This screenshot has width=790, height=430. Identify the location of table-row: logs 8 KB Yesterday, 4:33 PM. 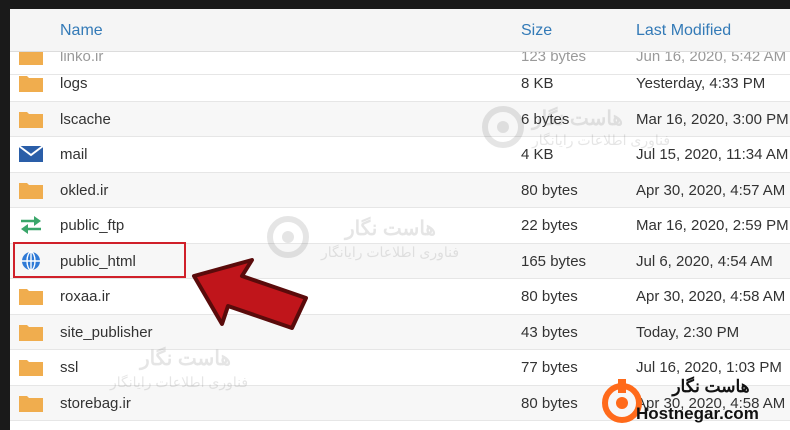
(400, 84).